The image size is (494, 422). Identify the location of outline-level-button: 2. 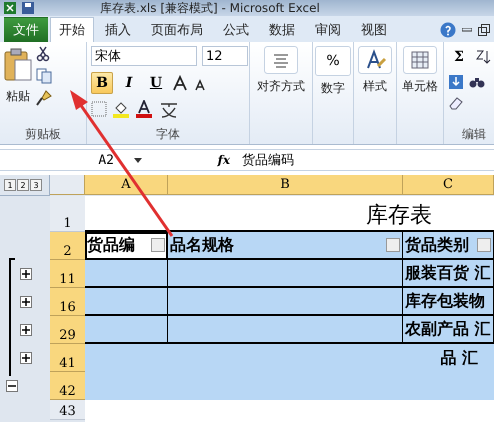
(23, 185).